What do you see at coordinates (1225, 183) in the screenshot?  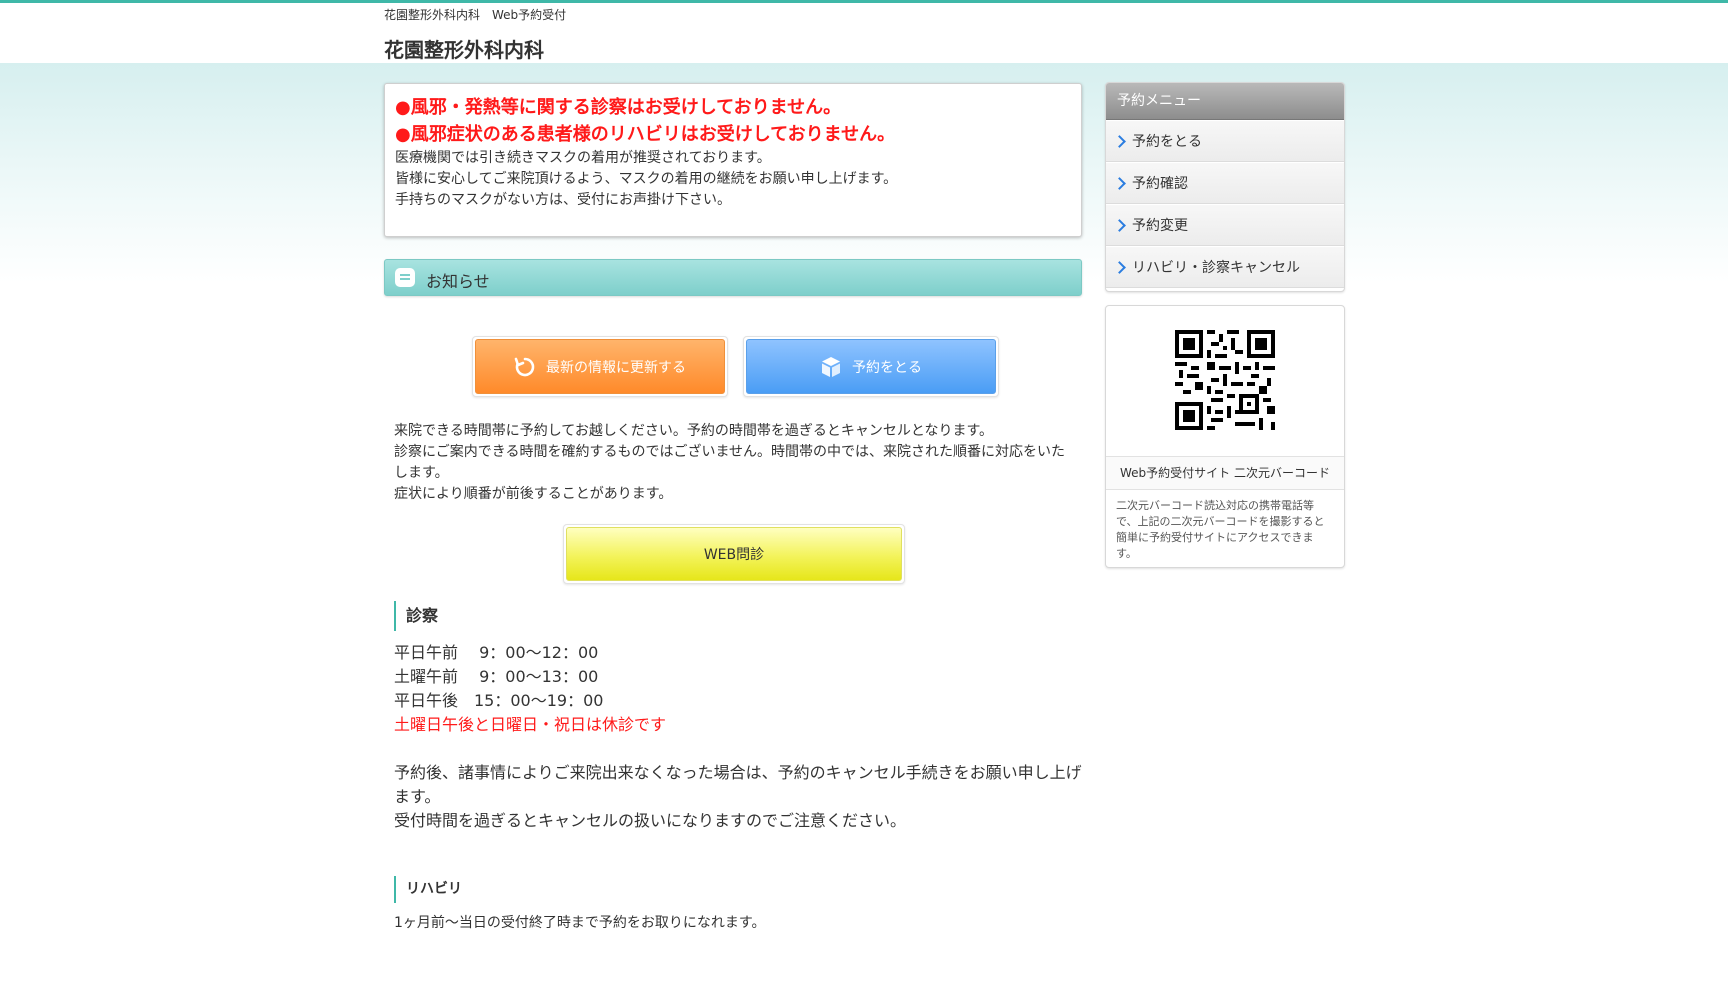 I see `menu-item-confirm: 予約確認` at bounding box center [1225, 183].